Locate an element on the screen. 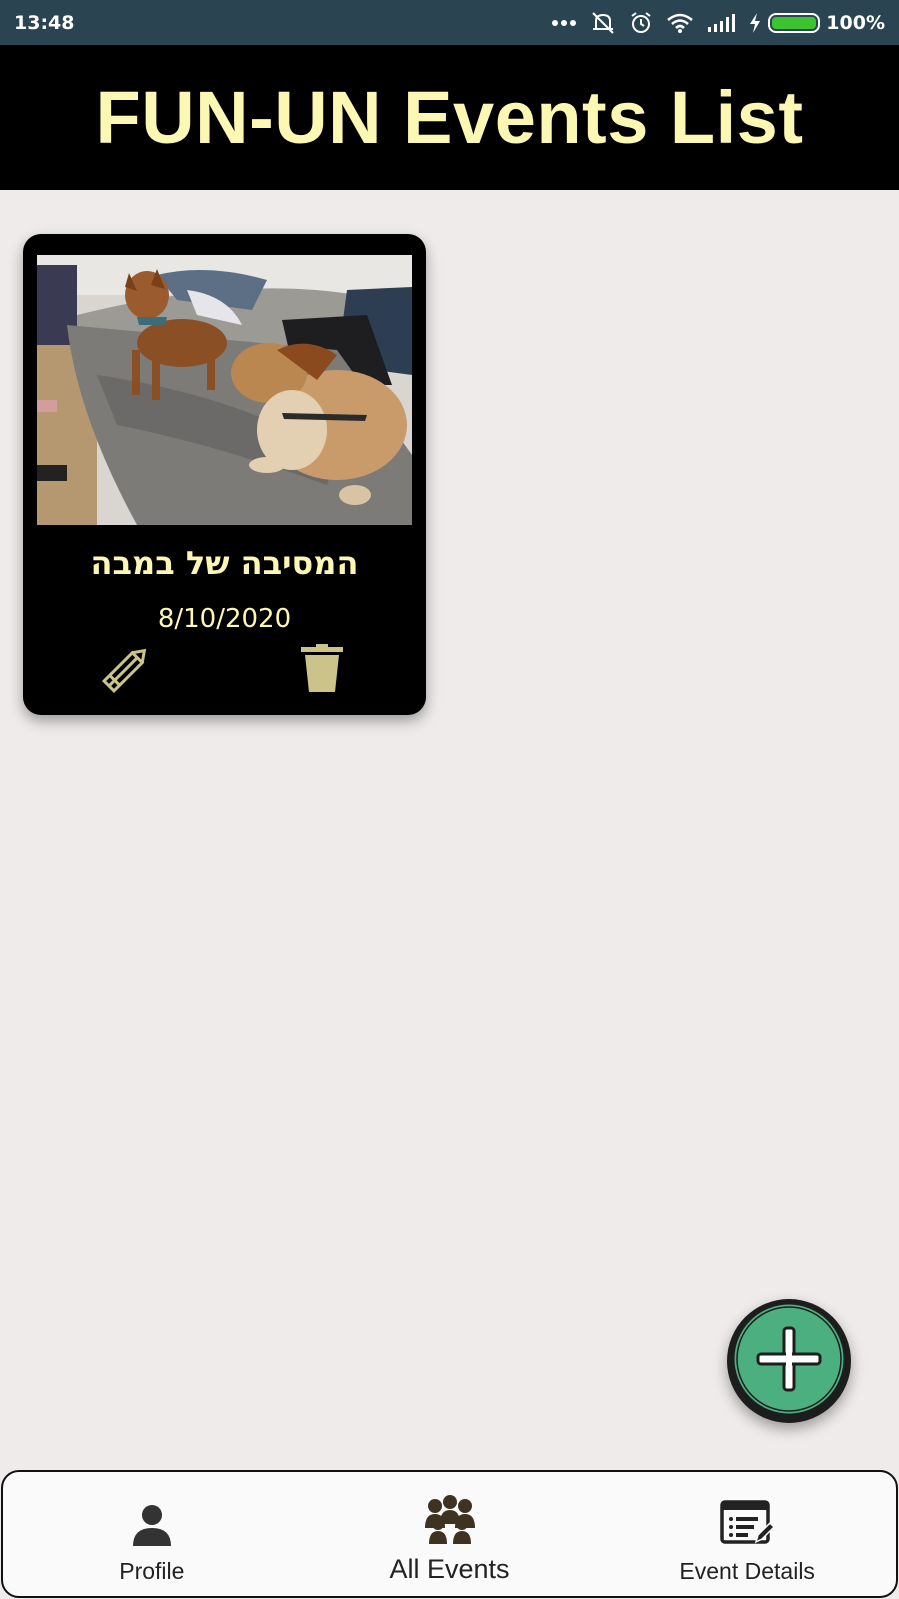 The width and height of the screenshot is (899, 1599). list-edit-icon is located at coordinates (747, 1521).